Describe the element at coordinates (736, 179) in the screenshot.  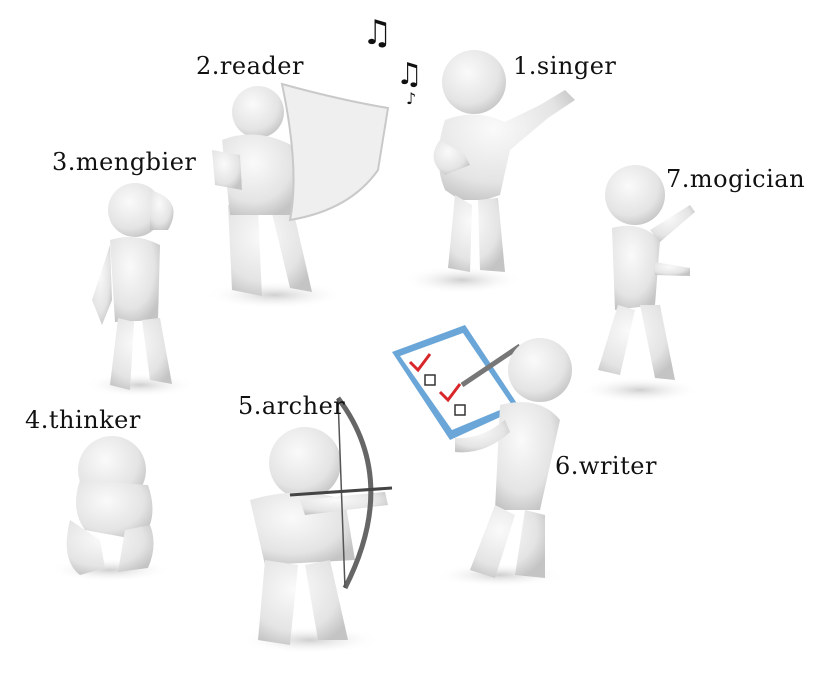
I see `label-mogician: 7.mogician` at that location.